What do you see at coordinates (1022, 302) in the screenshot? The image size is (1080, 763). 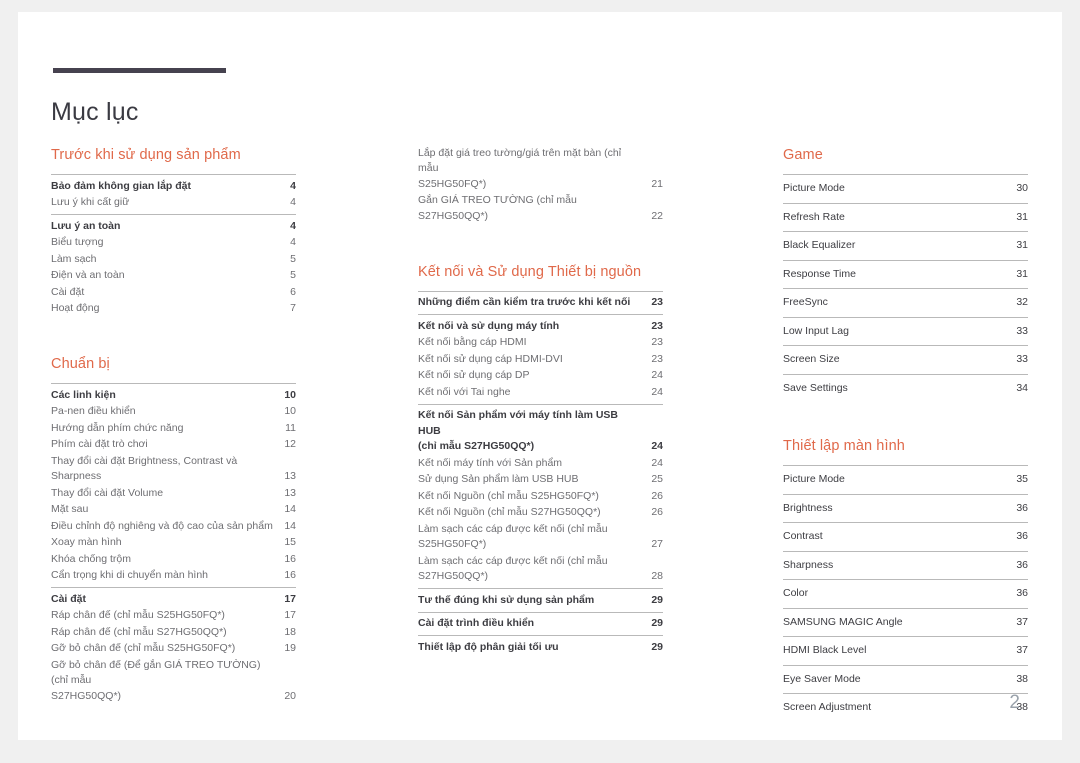 I see `toc-entry-page-number: 32` at bounding box center [1022, 302].